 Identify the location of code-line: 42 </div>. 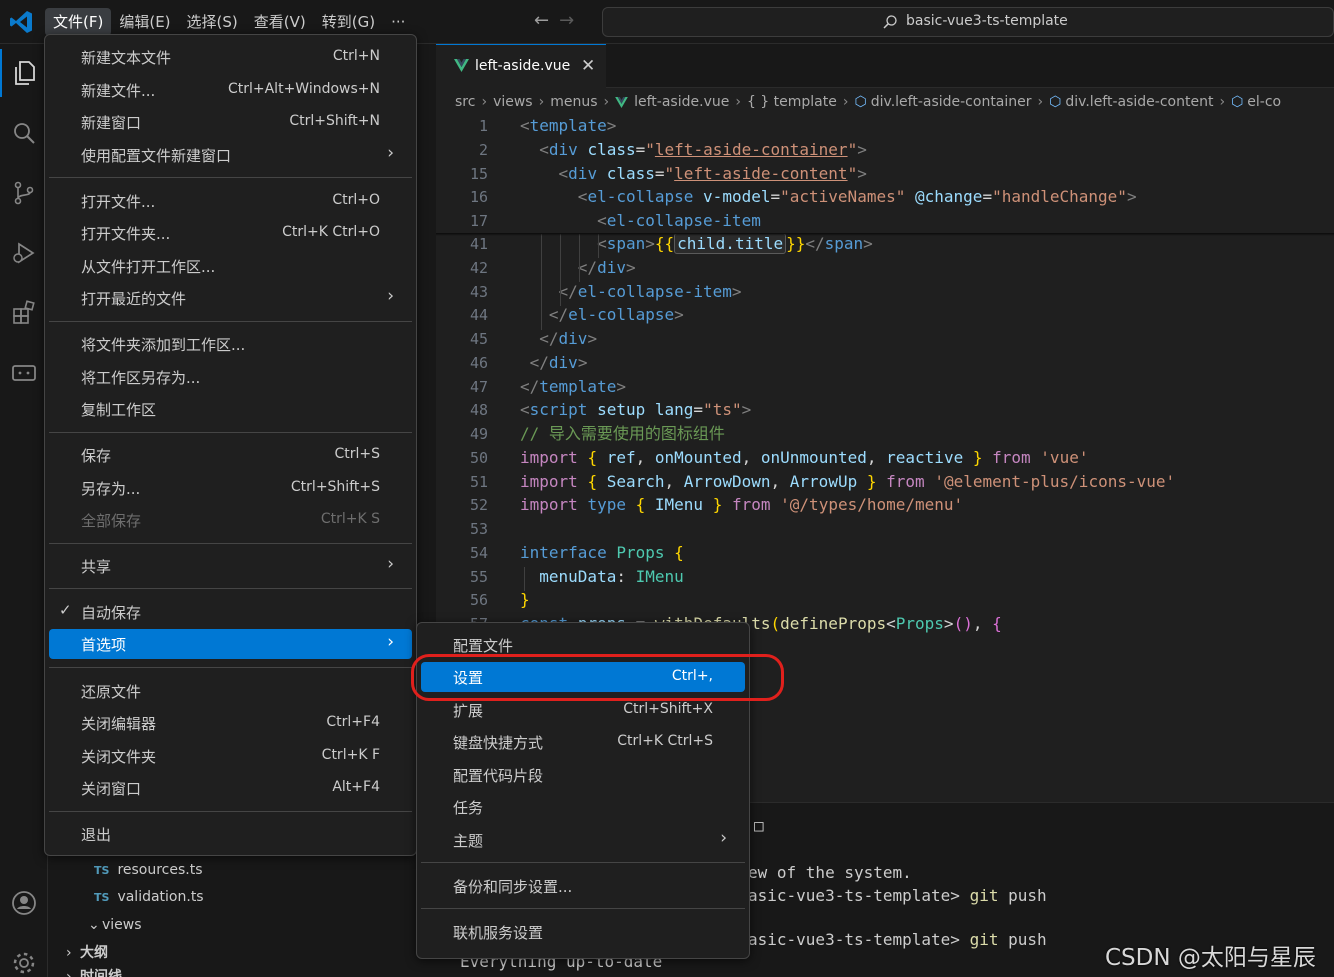
(552, 267).